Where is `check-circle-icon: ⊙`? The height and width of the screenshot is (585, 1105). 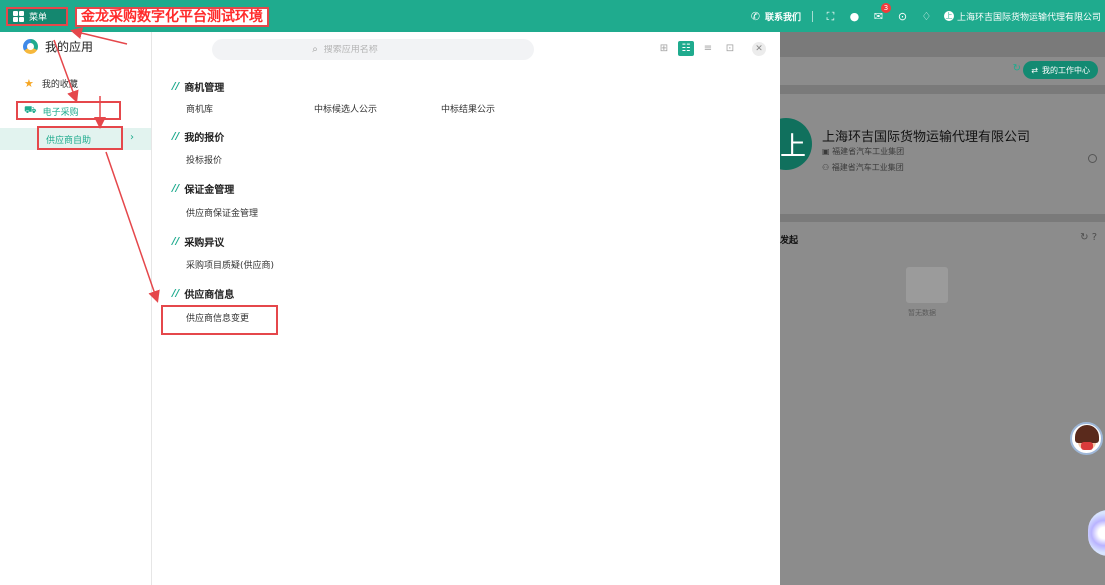 check-circle-icon: ⊙ is located at coordinates (902, 16).